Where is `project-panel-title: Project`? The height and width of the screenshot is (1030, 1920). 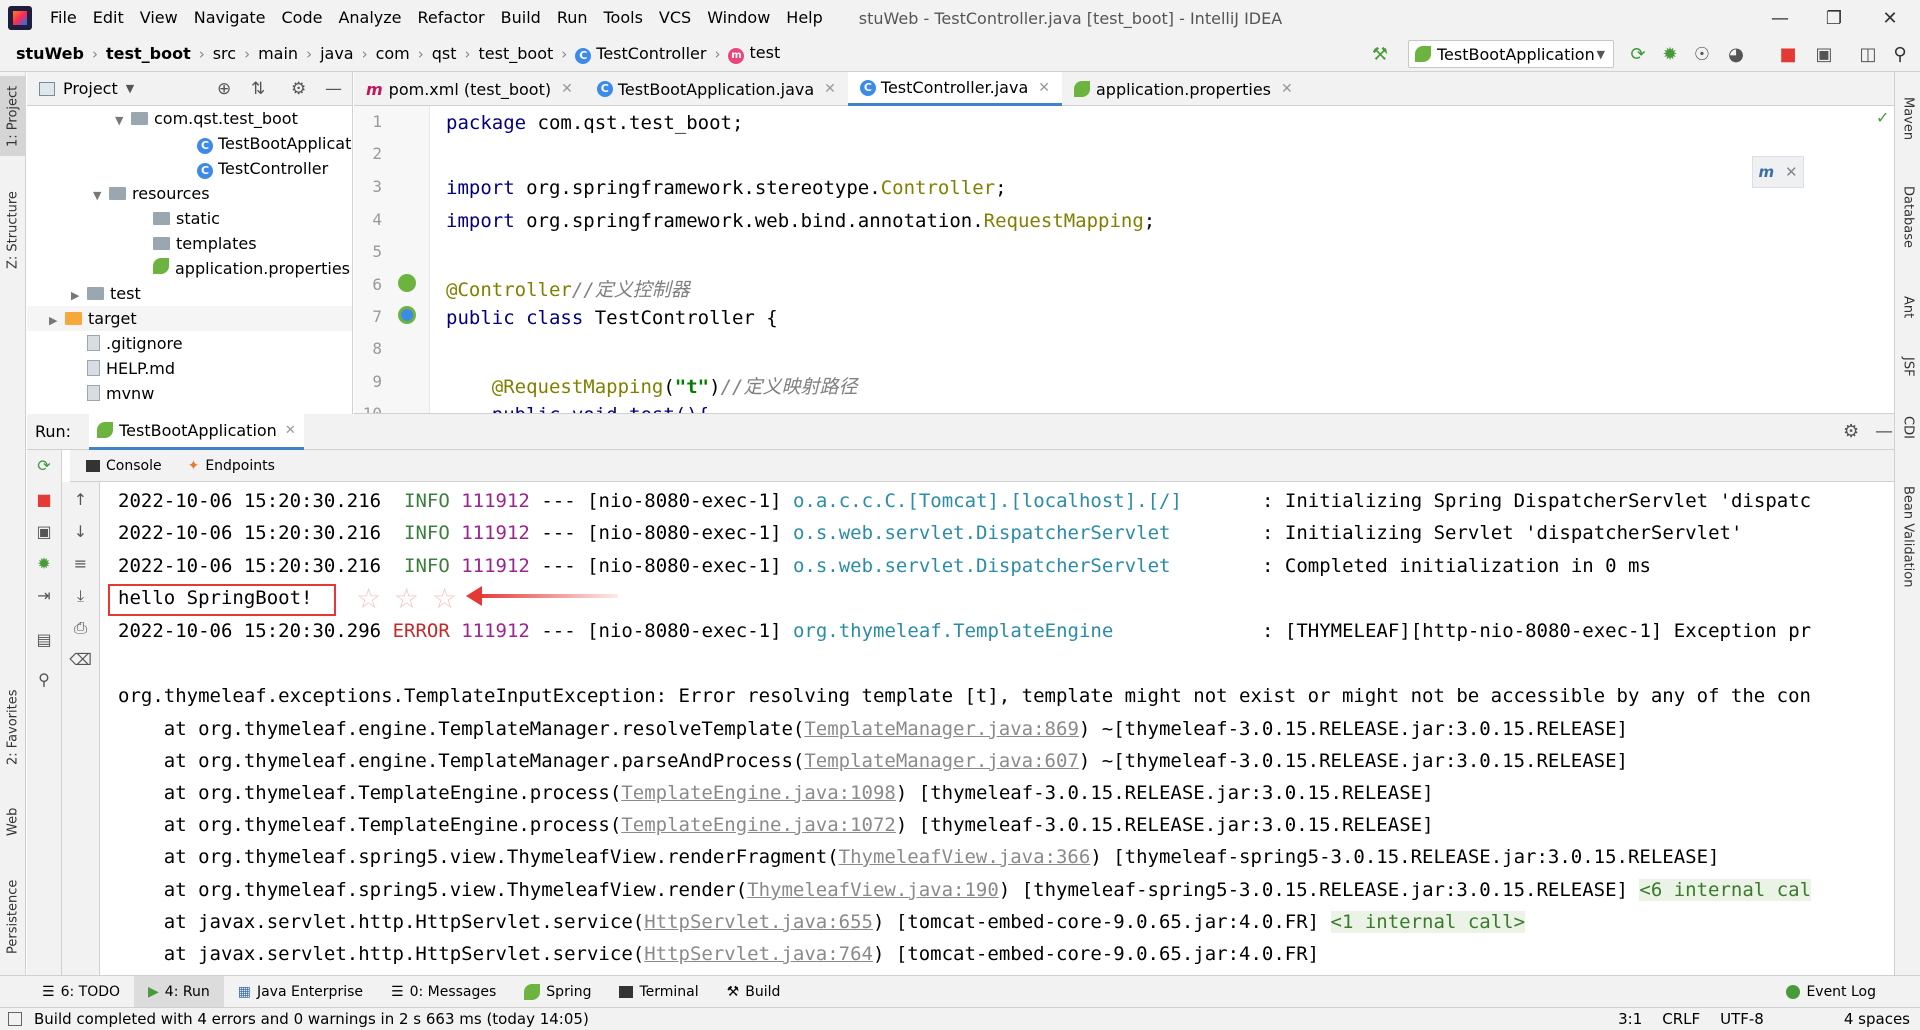
project-panel-title: Project is located at coordinates (90, 88).